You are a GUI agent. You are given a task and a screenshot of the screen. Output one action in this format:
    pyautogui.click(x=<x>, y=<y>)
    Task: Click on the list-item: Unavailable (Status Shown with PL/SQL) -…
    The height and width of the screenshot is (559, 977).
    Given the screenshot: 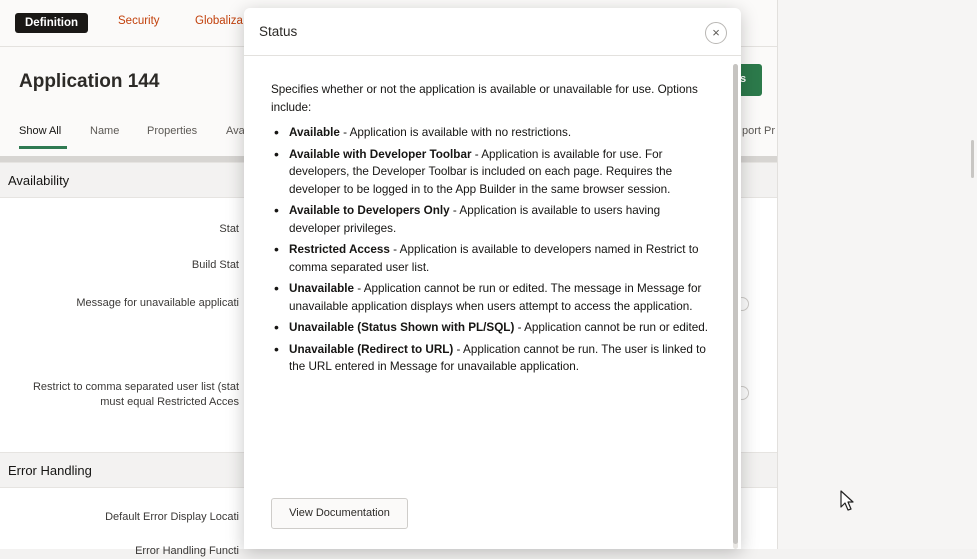 What is the action you would take?
    pyautogui.click(x=492, y=328)
    